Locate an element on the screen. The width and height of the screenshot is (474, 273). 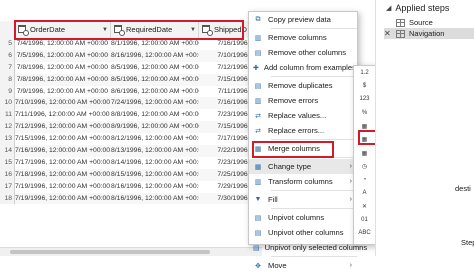
menu-item-label: Copy preview data is located at coordinates (299, 19).